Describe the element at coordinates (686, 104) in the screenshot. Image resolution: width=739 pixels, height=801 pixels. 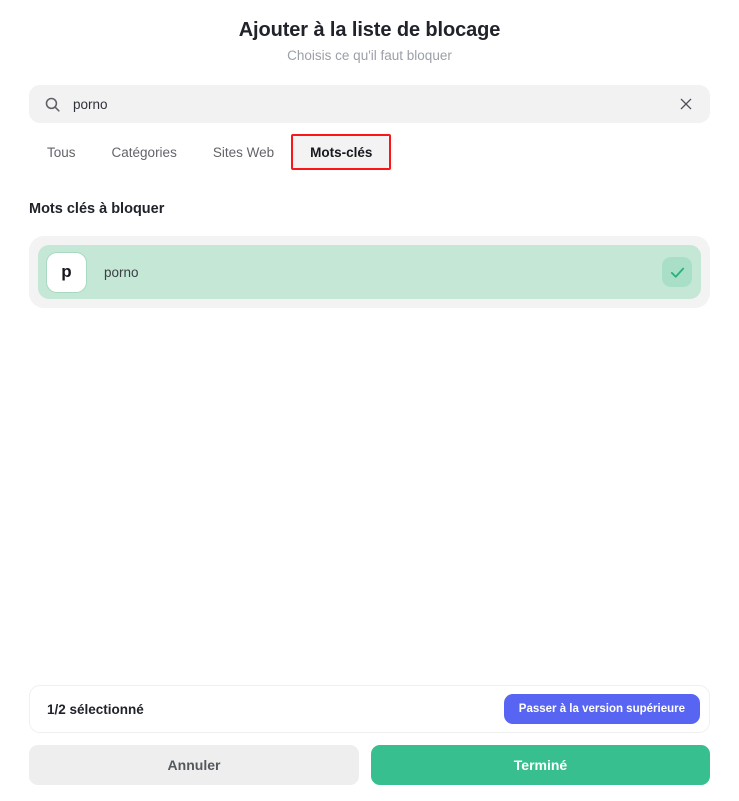
I see `close-icon` at that location.